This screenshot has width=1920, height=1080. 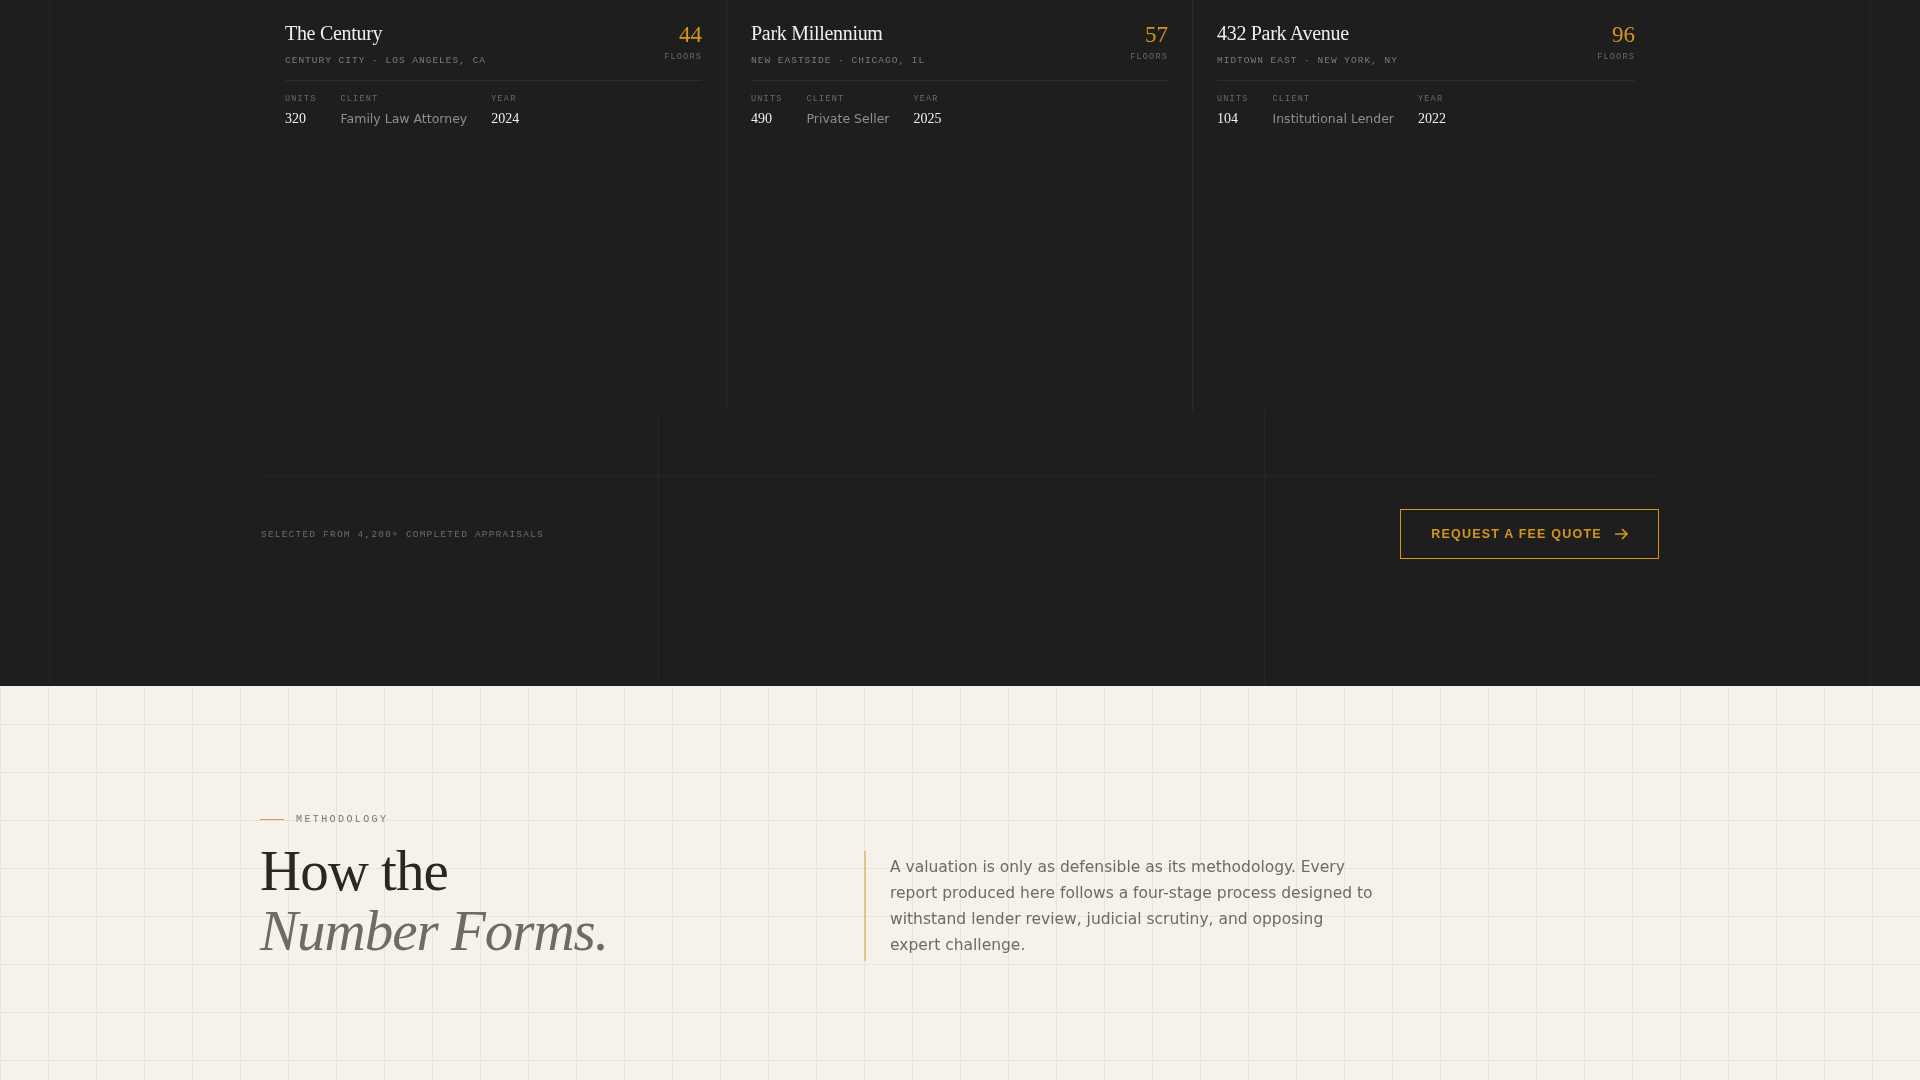 I want to click on project-name: The Century, so click(x=334, y=33).